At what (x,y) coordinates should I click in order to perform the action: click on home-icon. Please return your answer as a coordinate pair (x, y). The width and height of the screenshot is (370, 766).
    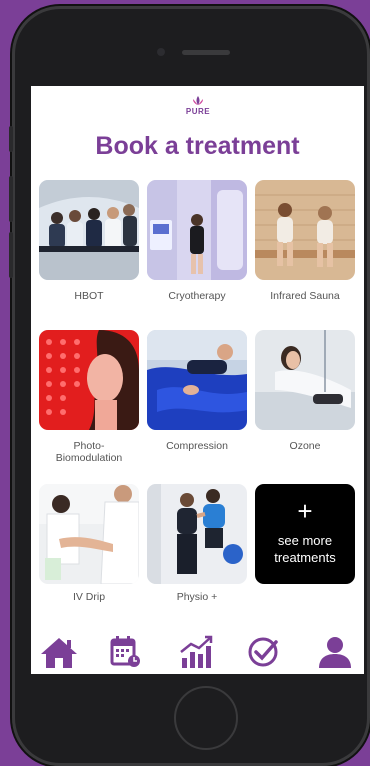
    Looking at the image, I should click on (59, 653).